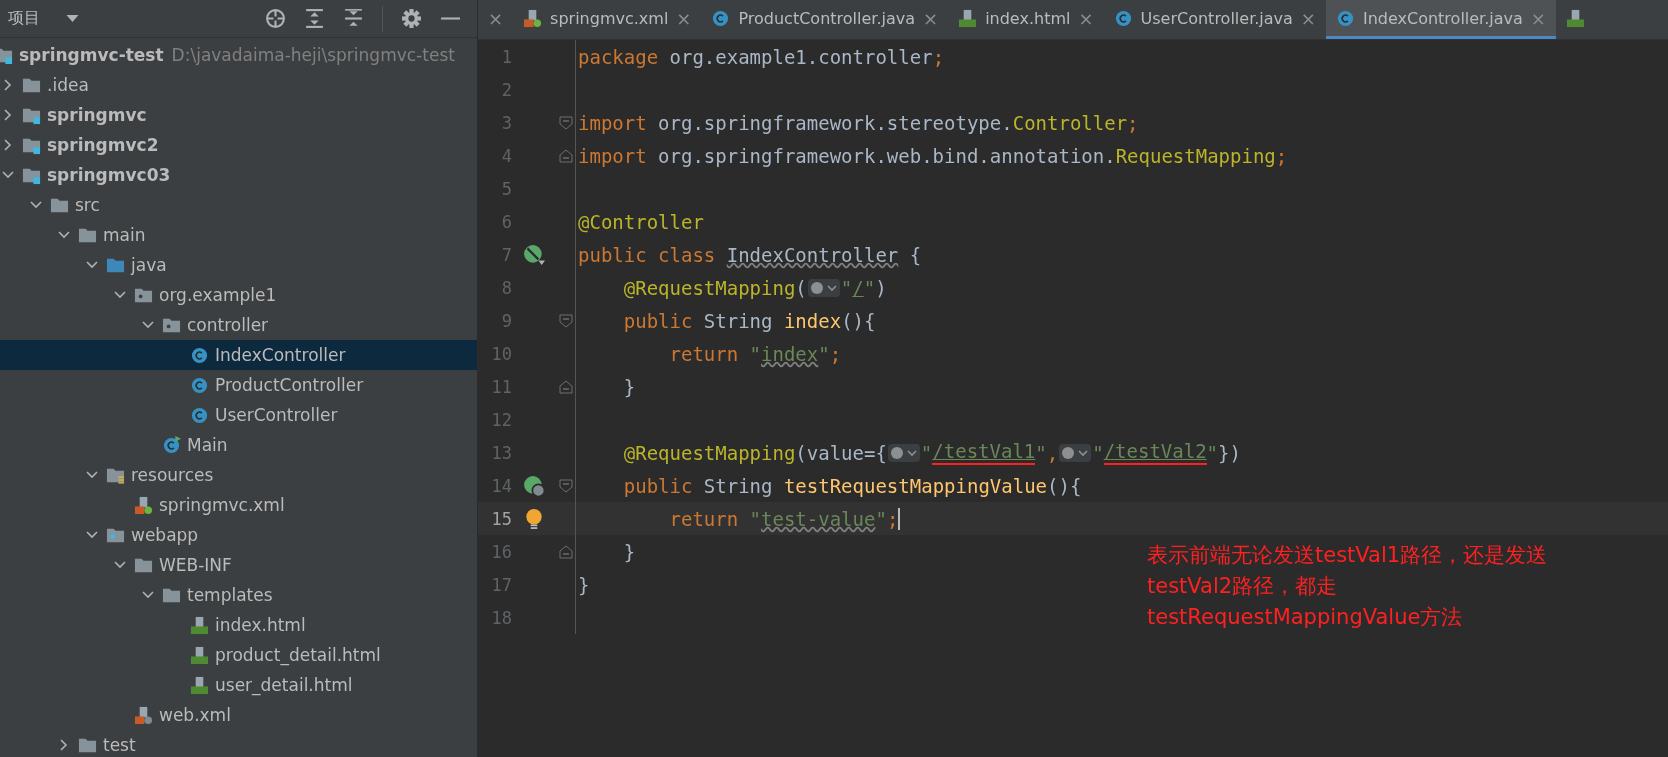  What do you see at coordinates (353, 18) in the screenshot?
I see `collapse-all-icon` at bounding box center [353, 18].